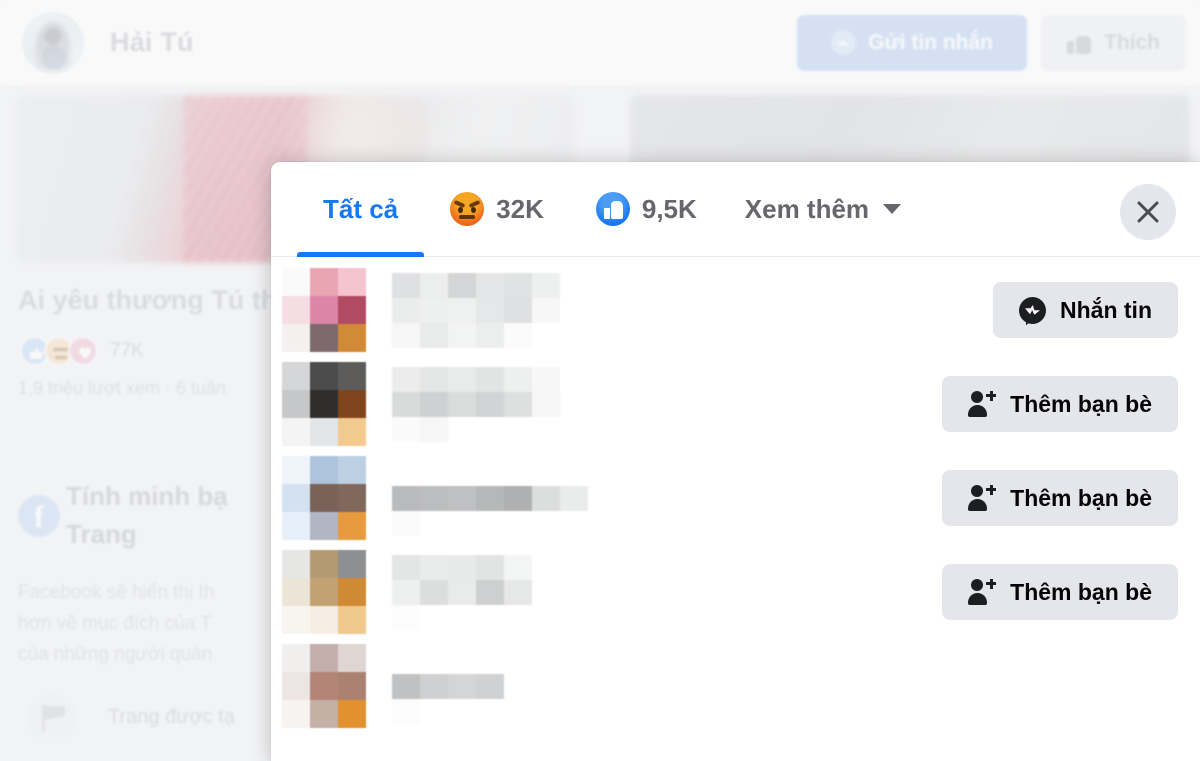 Image resolution: width=1200 pixels, height=761 pixels. What do you see at coordinates (467, 209) in the screenshot?
I see `angry-emoji-icon` at bounding box center [467, 209].